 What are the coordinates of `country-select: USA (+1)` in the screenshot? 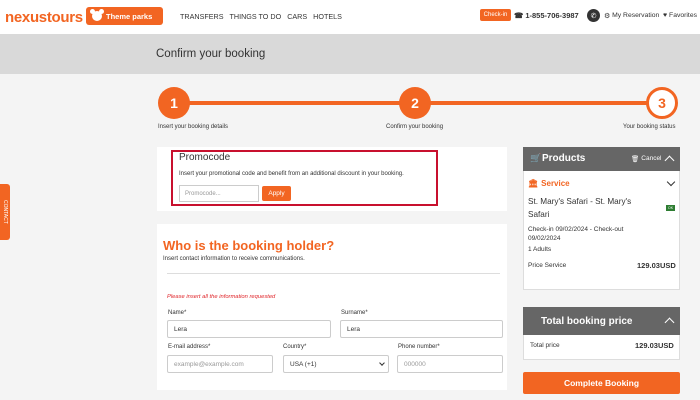 It's located at (336, 364).